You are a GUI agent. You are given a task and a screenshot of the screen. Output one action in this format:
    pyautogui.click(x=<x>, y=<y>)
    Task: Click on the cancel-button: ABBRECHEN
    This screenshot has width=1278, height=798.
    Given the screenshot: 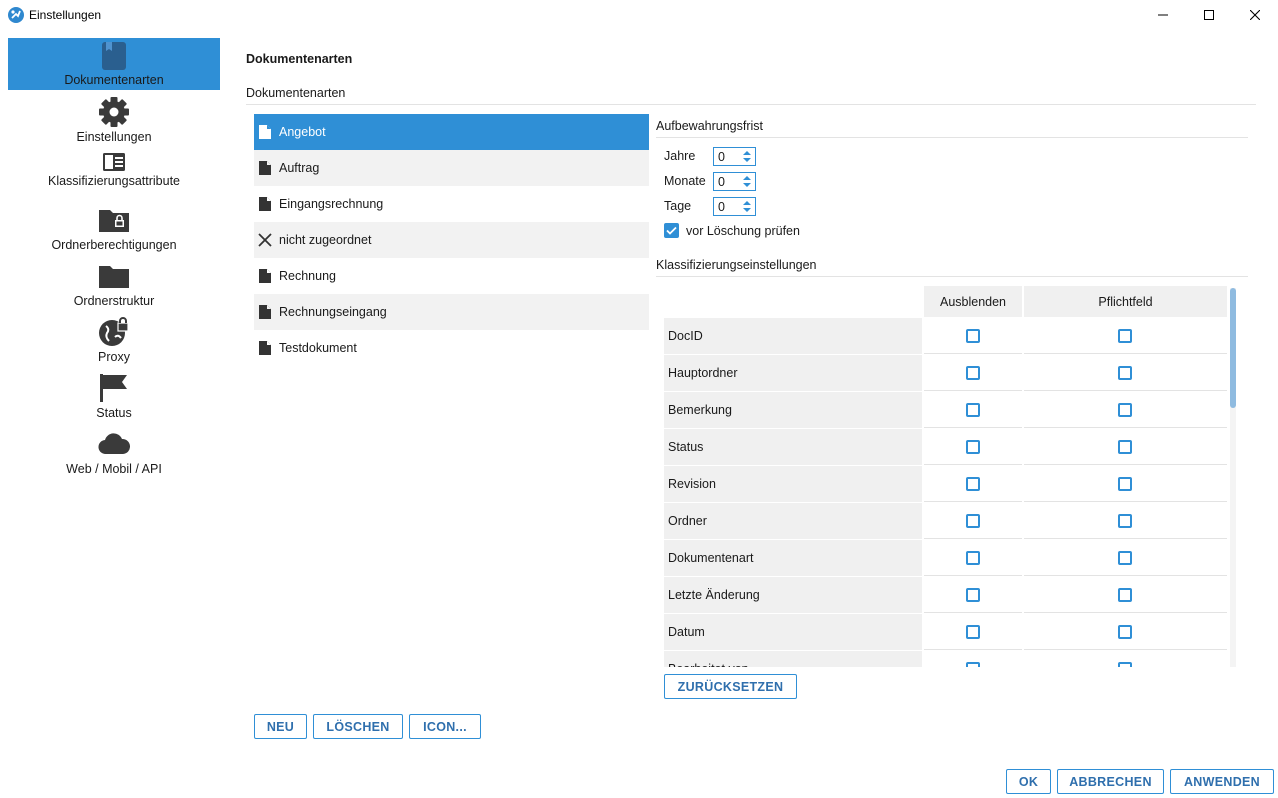 What is the action you would take?
    pyautogui.click(x=1110, y=781)
    